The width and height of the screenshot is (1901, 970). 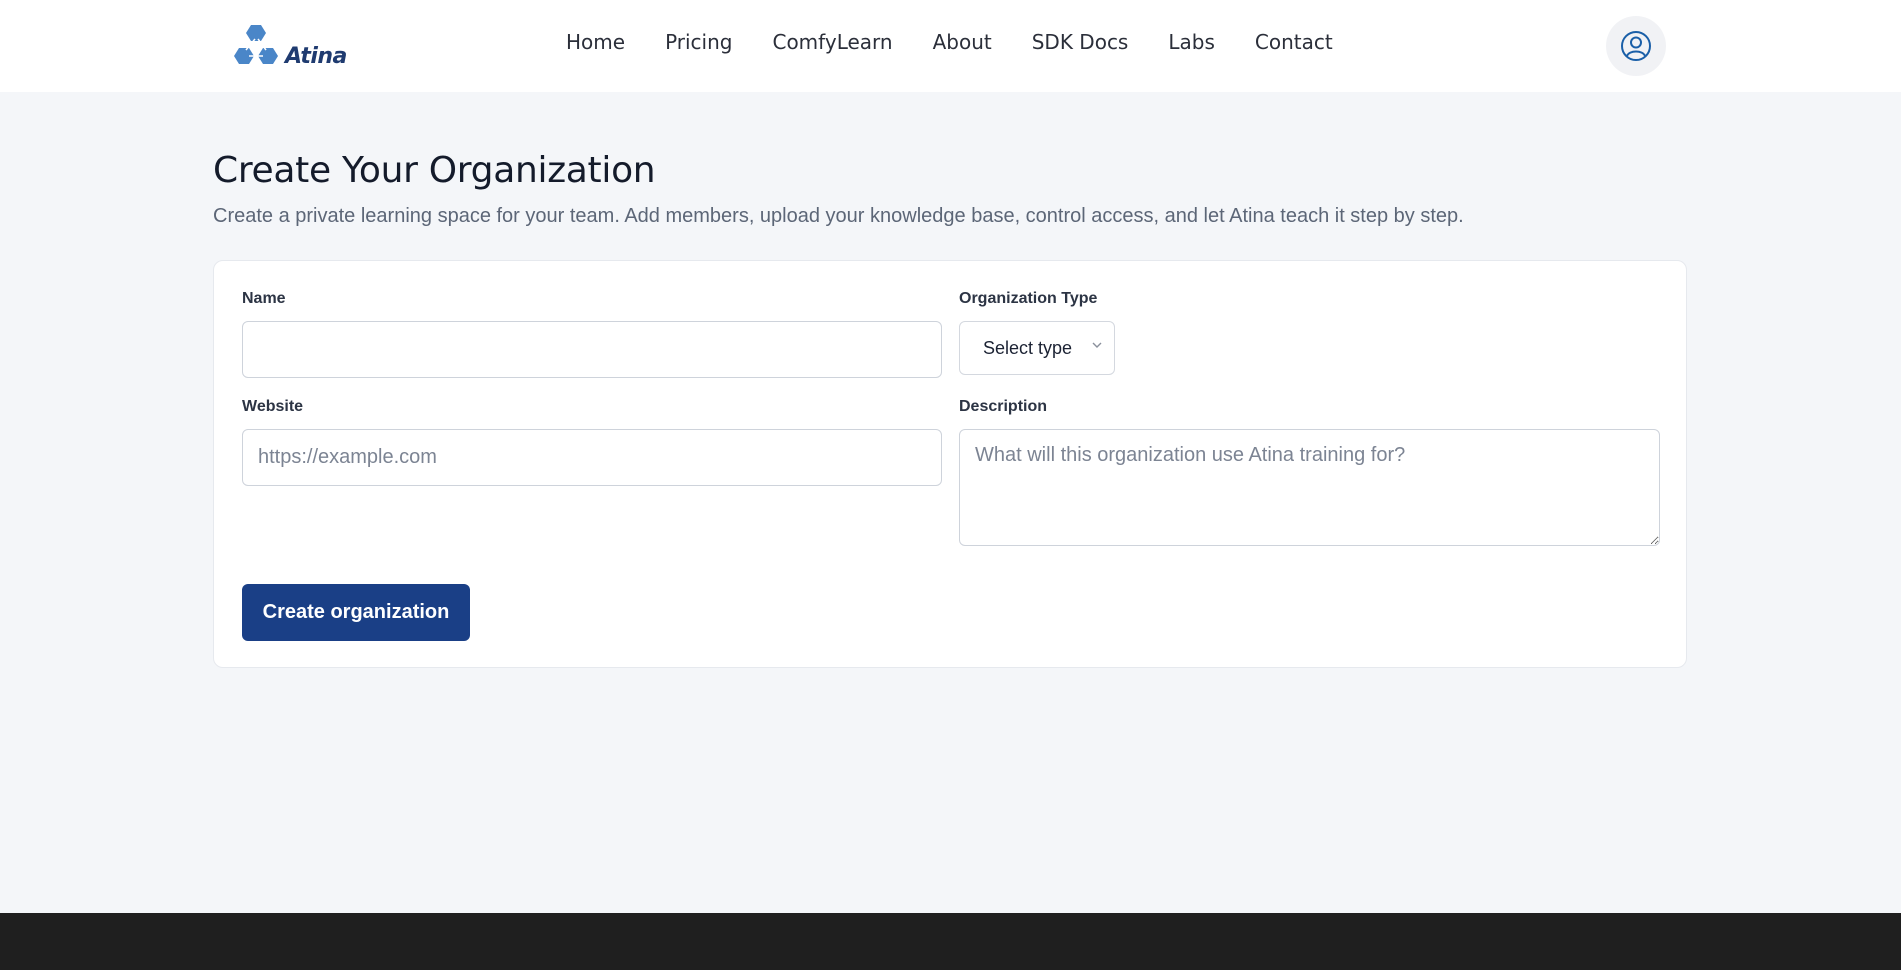 I want to click on website-input, so click(x=592, y=457).